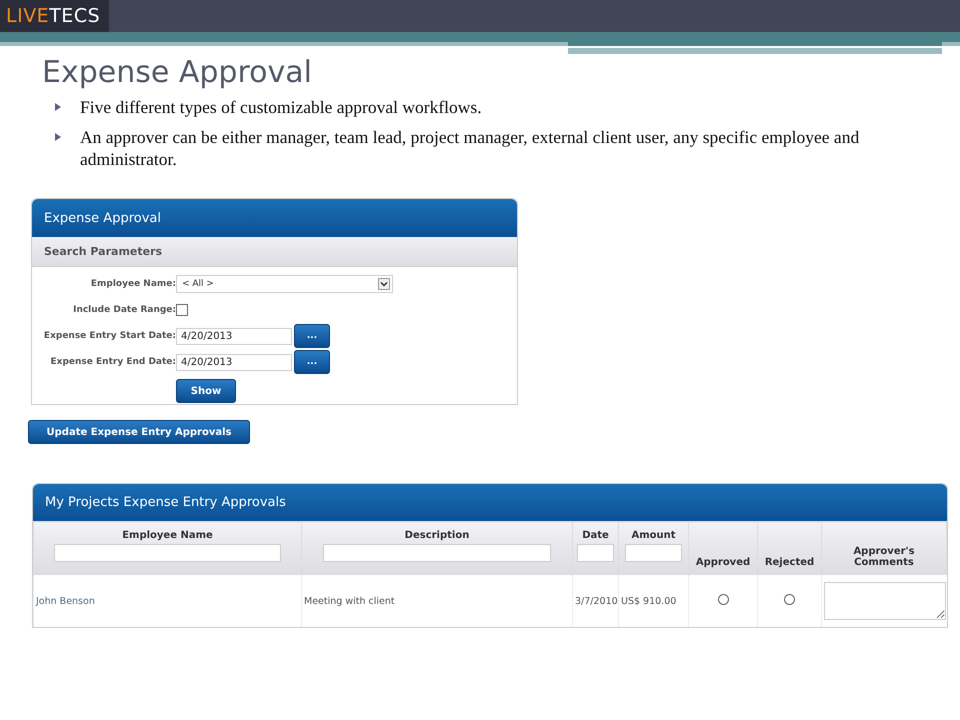  Describe the element at coordinates (103, 251) in the screenshot. I see `section-title: Search Parameters` at that location.